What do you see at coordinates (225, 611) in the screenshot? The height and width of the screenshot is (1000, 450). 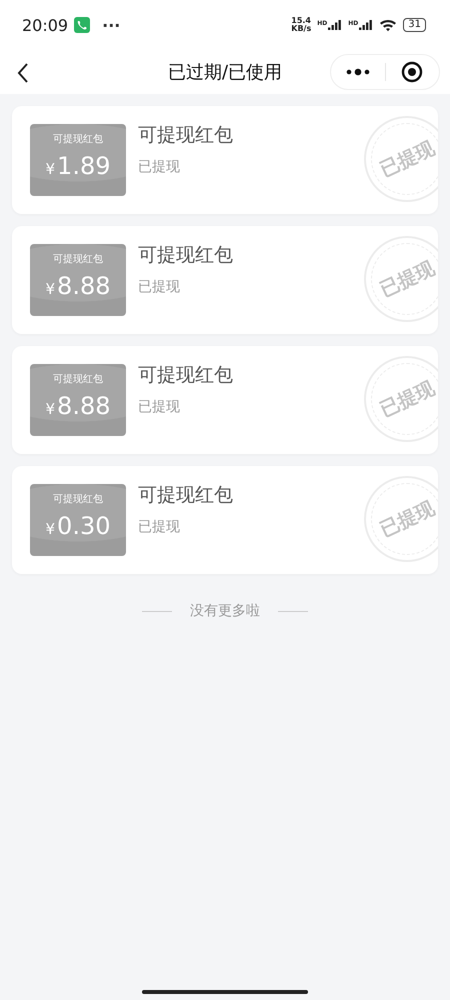 I see `end-of-list-text: 没有更多啦` at bounding box center [225, 611].